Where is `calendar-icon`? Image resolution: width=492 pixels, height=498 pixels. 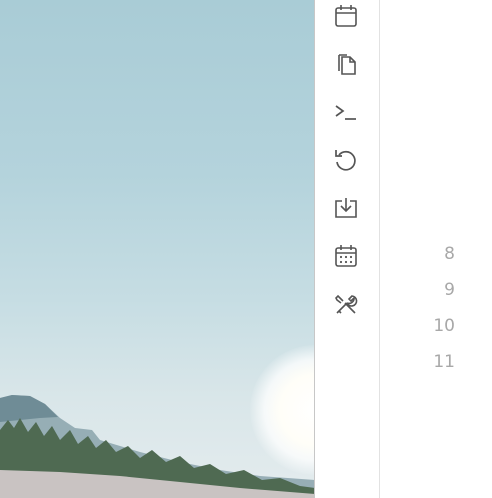
calendar-icon is located at coordinates (346, 16).